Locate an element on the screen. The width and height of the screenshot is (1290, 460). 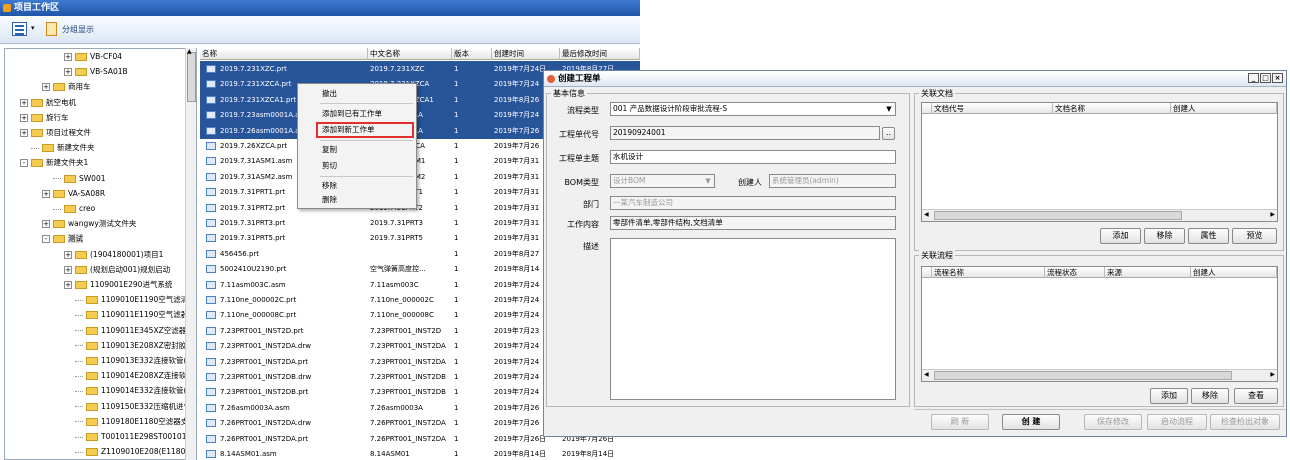
tree-item: + VB-SA01B is located at coordinates (96, 72).